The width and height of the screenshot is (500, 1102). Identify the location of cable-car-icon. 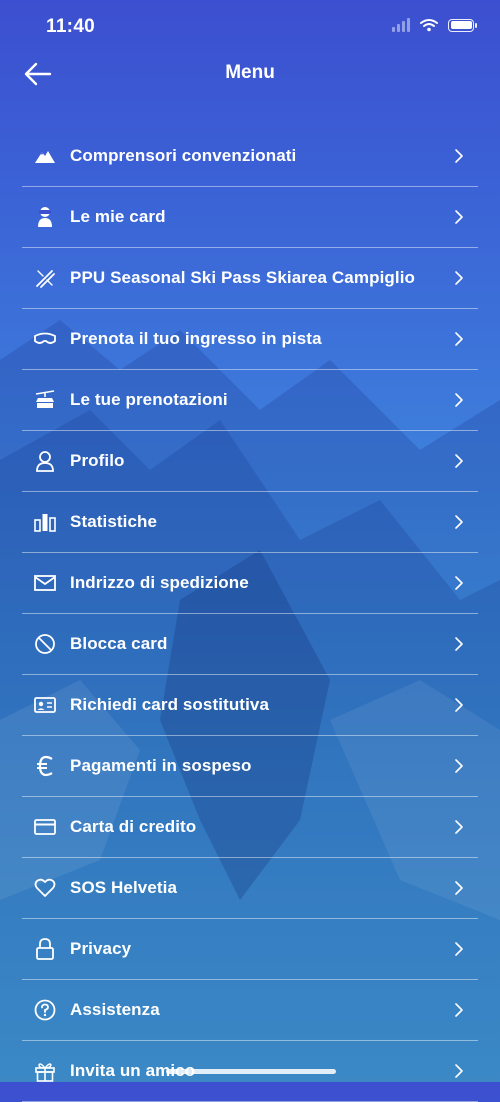
(45, 400).